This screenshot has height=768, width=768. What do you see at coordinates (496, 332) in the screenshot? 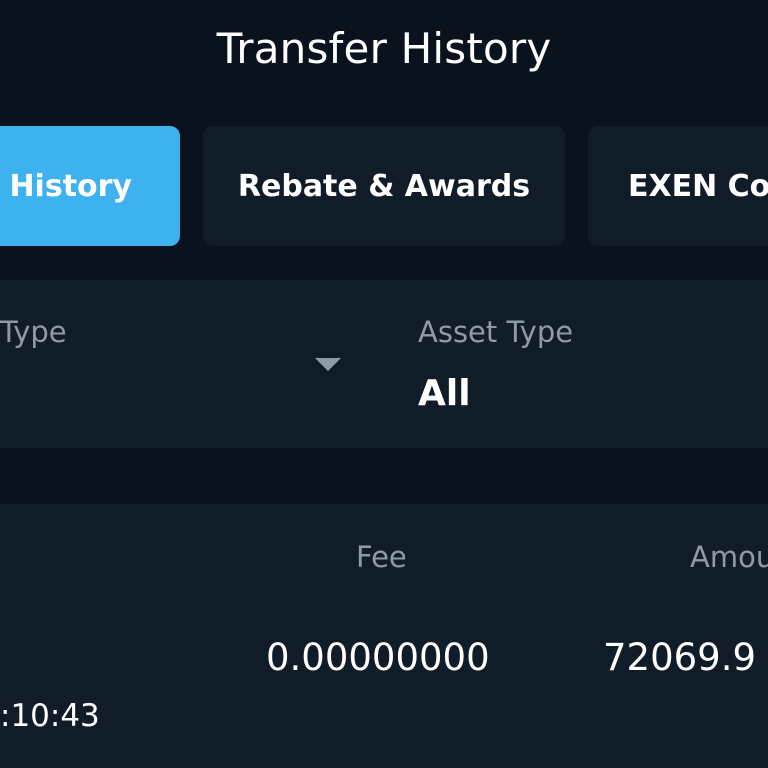
I see `asset-type-label: Asset Type` at bounding box center [496, 332].